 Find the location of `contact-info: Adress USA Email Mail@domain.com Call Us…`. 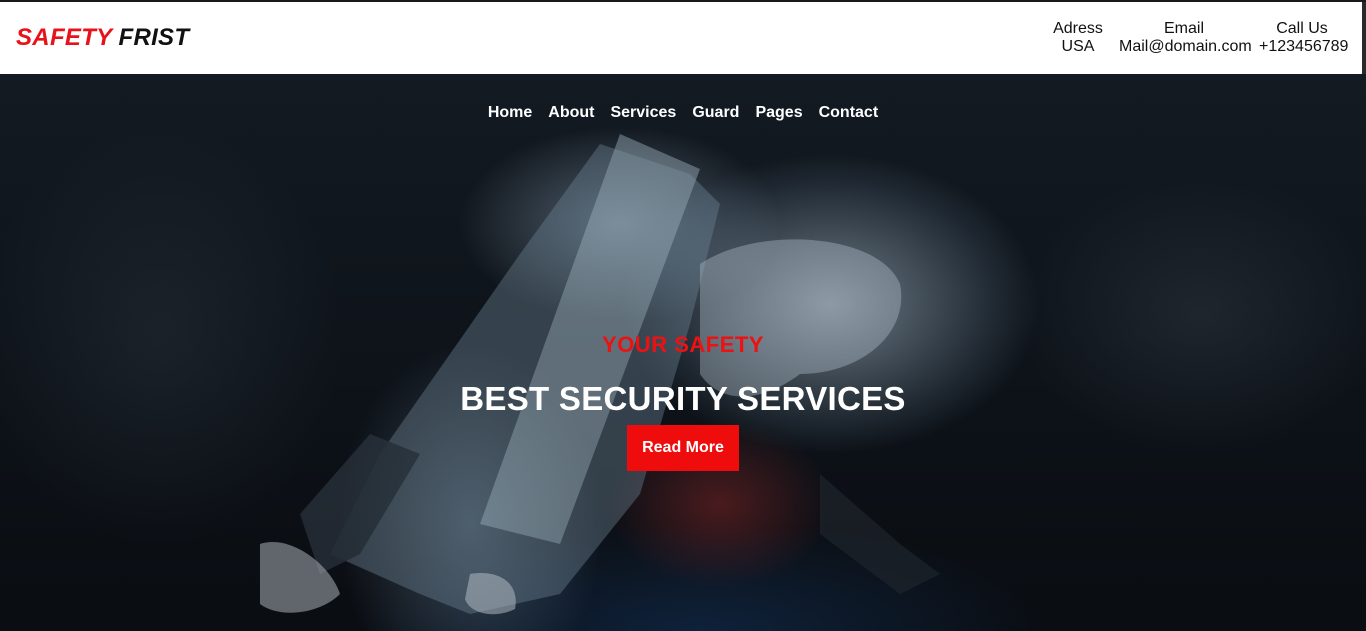

contact-info: Adress USA Email Mail@domain.com Call Us… is located at coordinates (1196, 38).